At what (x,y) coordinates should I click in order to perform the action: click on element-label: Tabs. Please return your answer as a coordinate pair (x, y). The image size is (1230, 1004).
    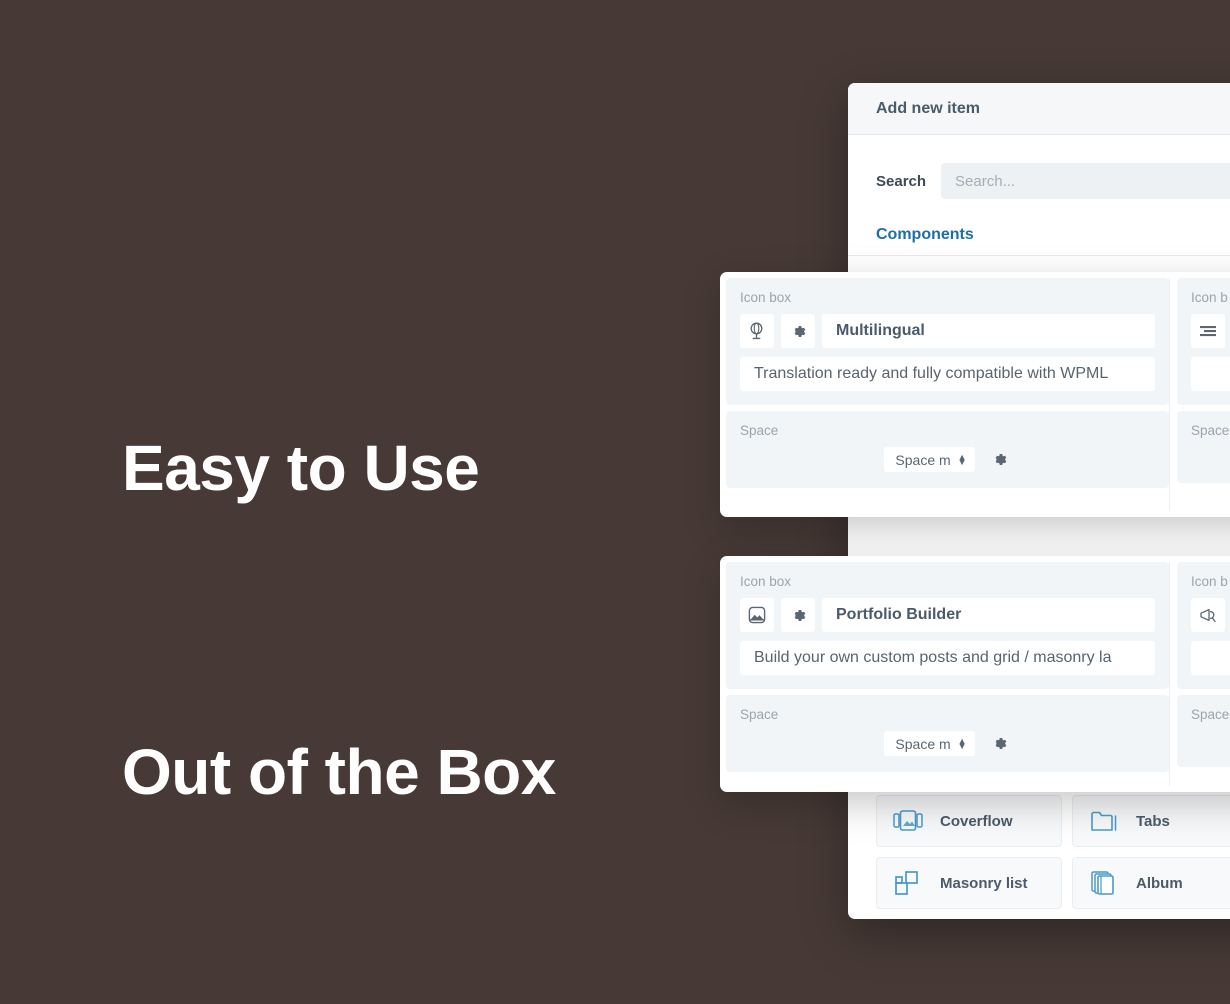
    Looking at the image, I should click on (1153, 821).